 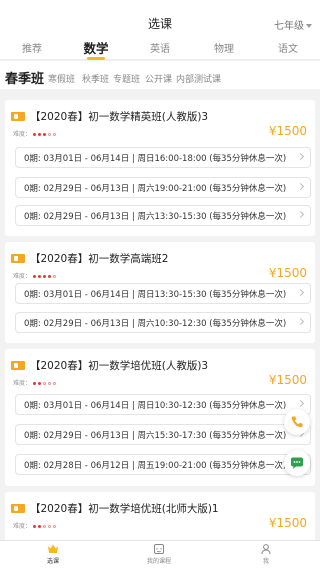 I want to click on grade-selector: 七年级, so click(x=293, y=24).